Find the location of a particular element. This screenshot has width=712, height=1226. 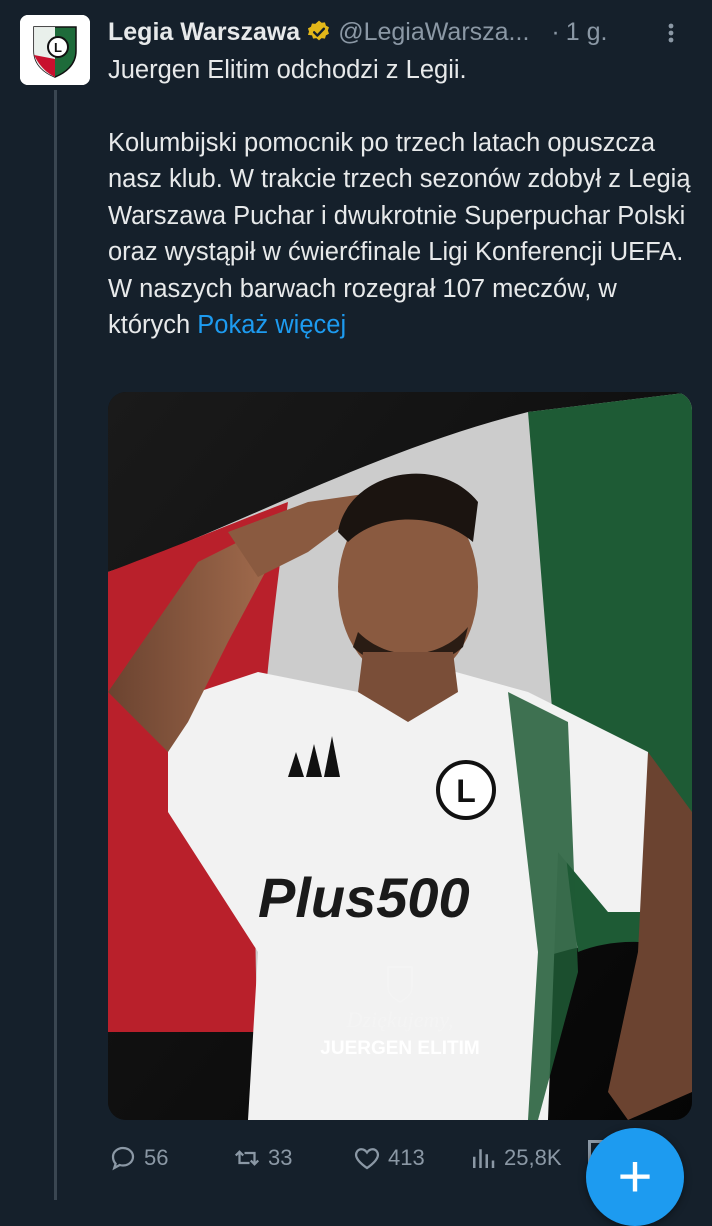

like-count: 413 is located at coordinates (406, 1157).